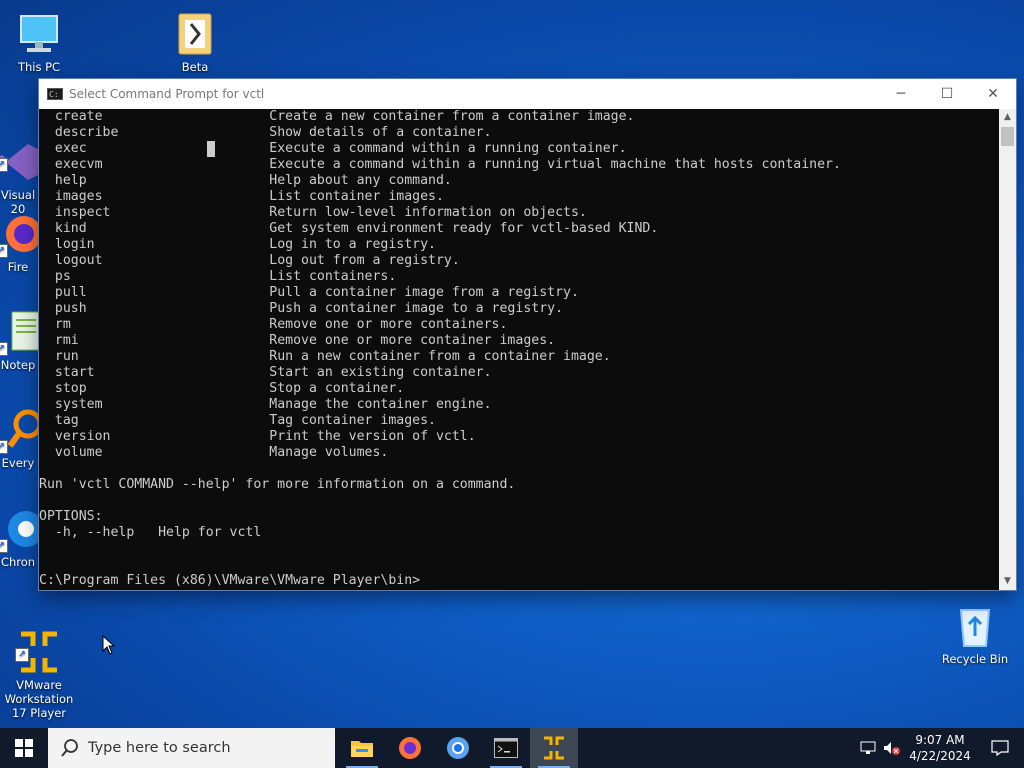 The image size is (1024, 768). Describe the element at coordinates (191, 748) in the screenshot. I see `taskbar-search-box: Type here to search` at that location.